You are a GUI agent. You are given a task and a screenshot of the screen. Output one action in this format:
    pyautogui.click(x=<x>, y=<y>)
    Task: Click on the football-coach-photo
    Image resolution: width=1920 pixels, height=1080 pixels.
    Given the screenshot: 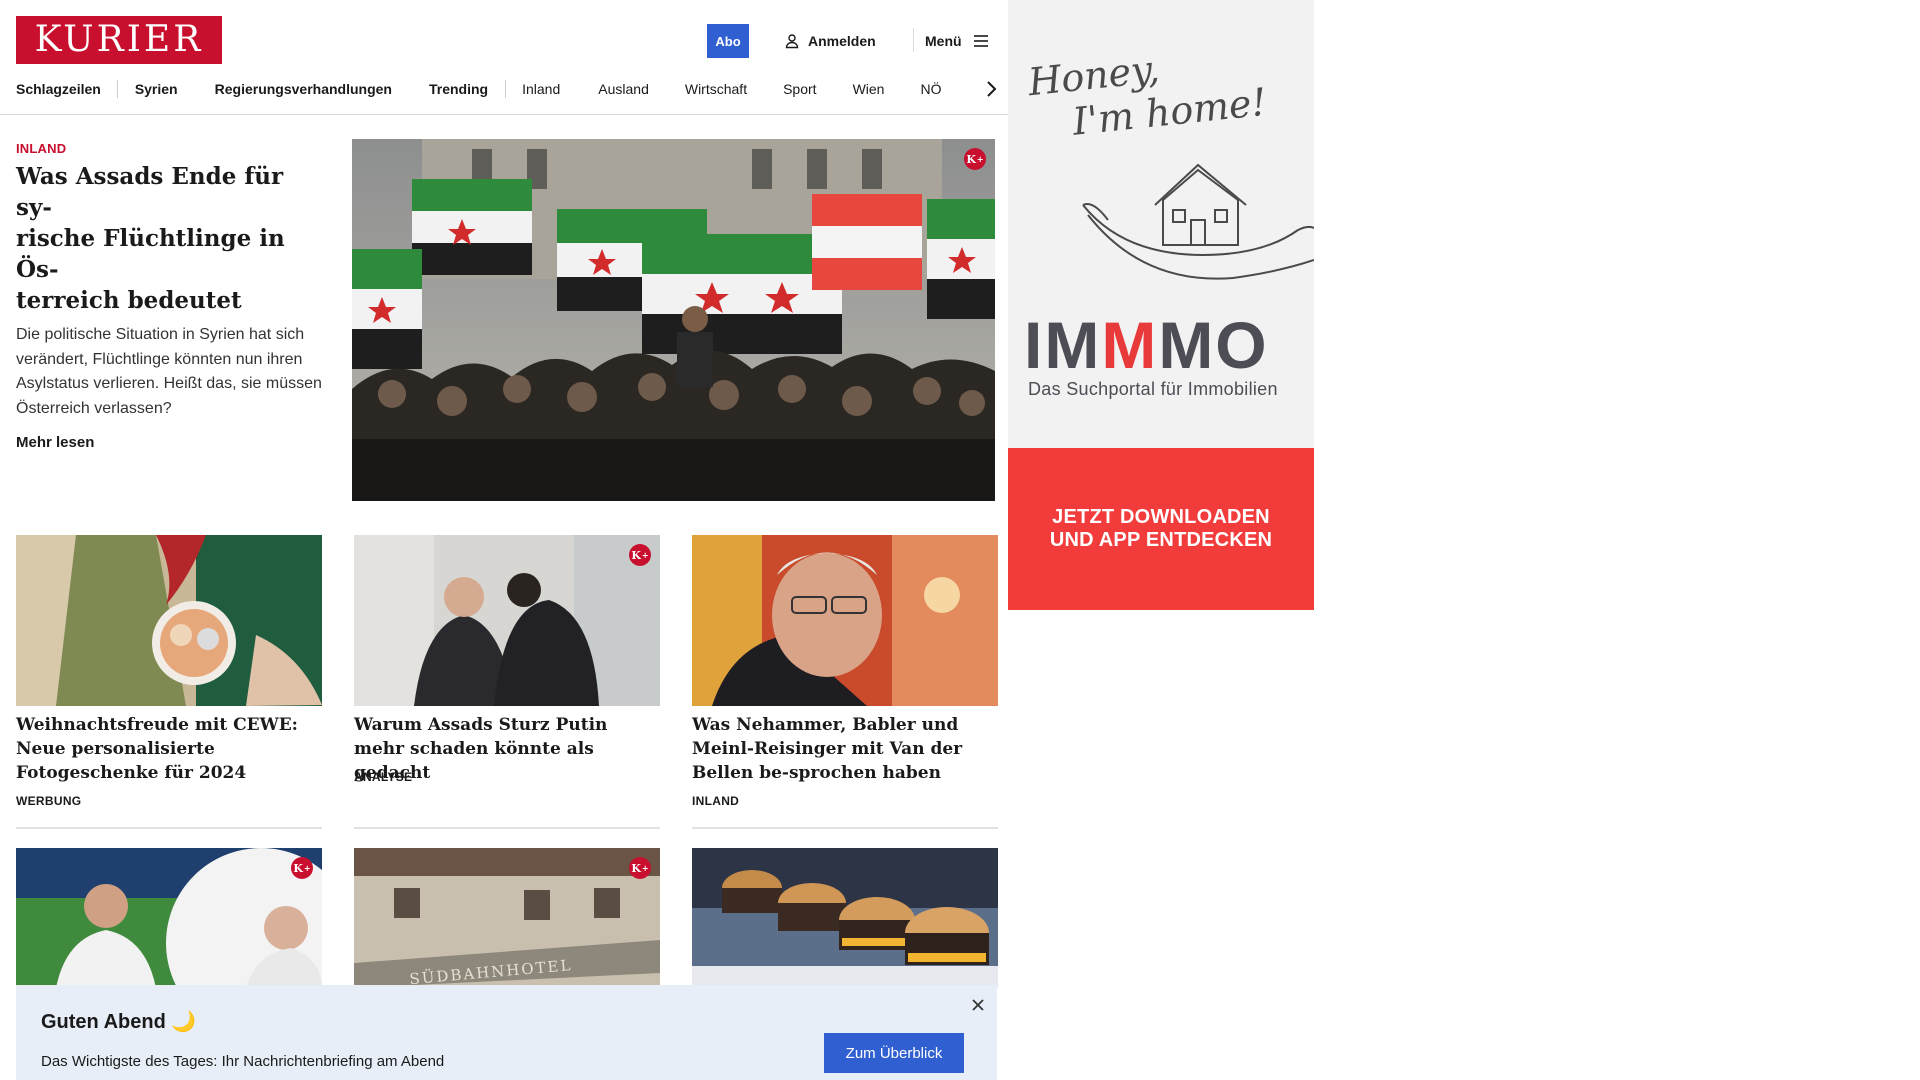 What is the action you would take?
    pyautogui.click(x=169, y=918)
    